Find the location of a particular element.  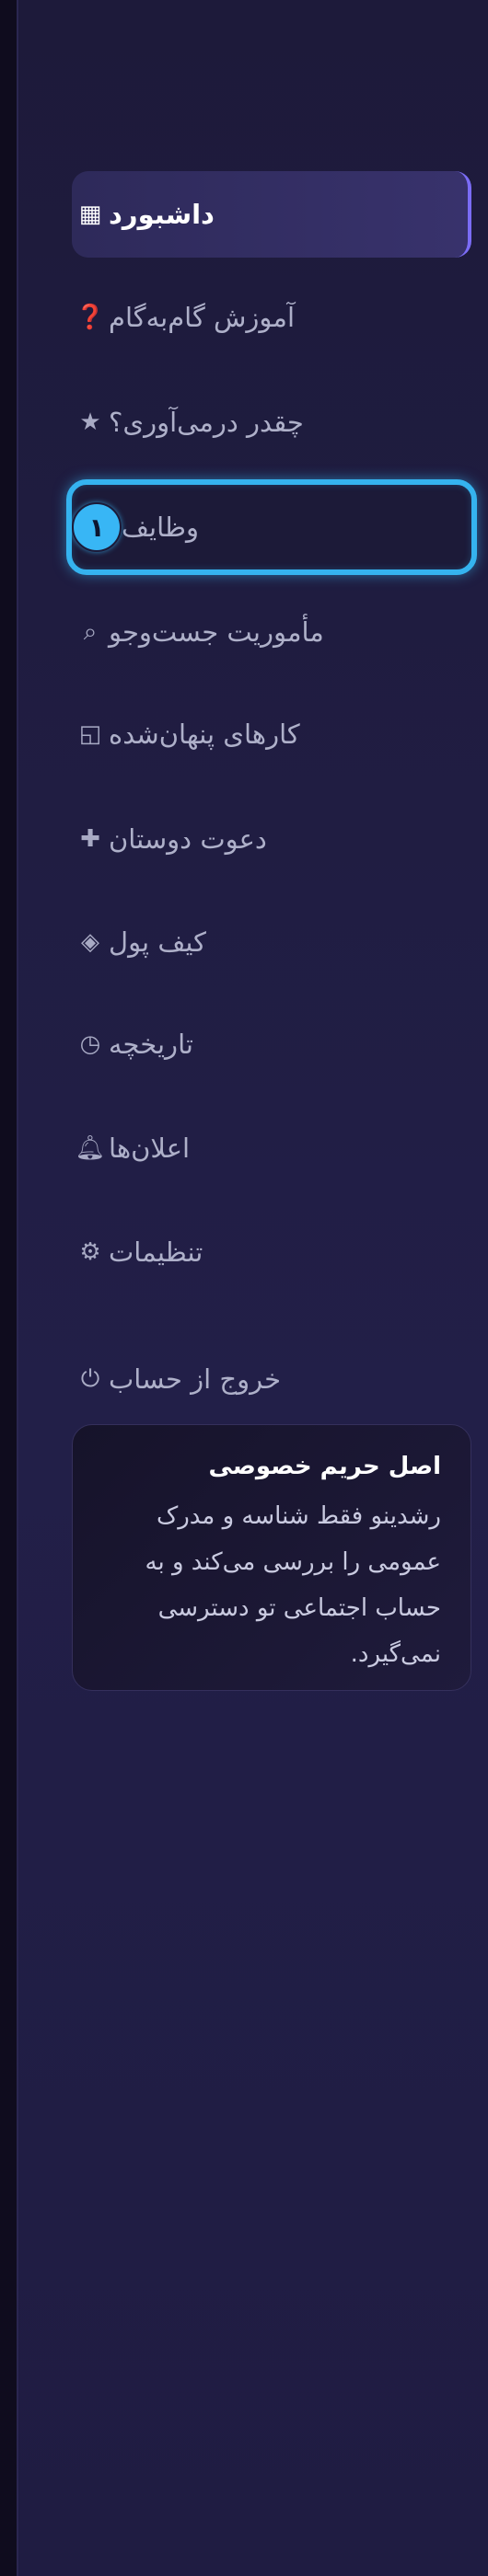

nav-item-label: تاریخچه is located at coordinates (151, 1044).